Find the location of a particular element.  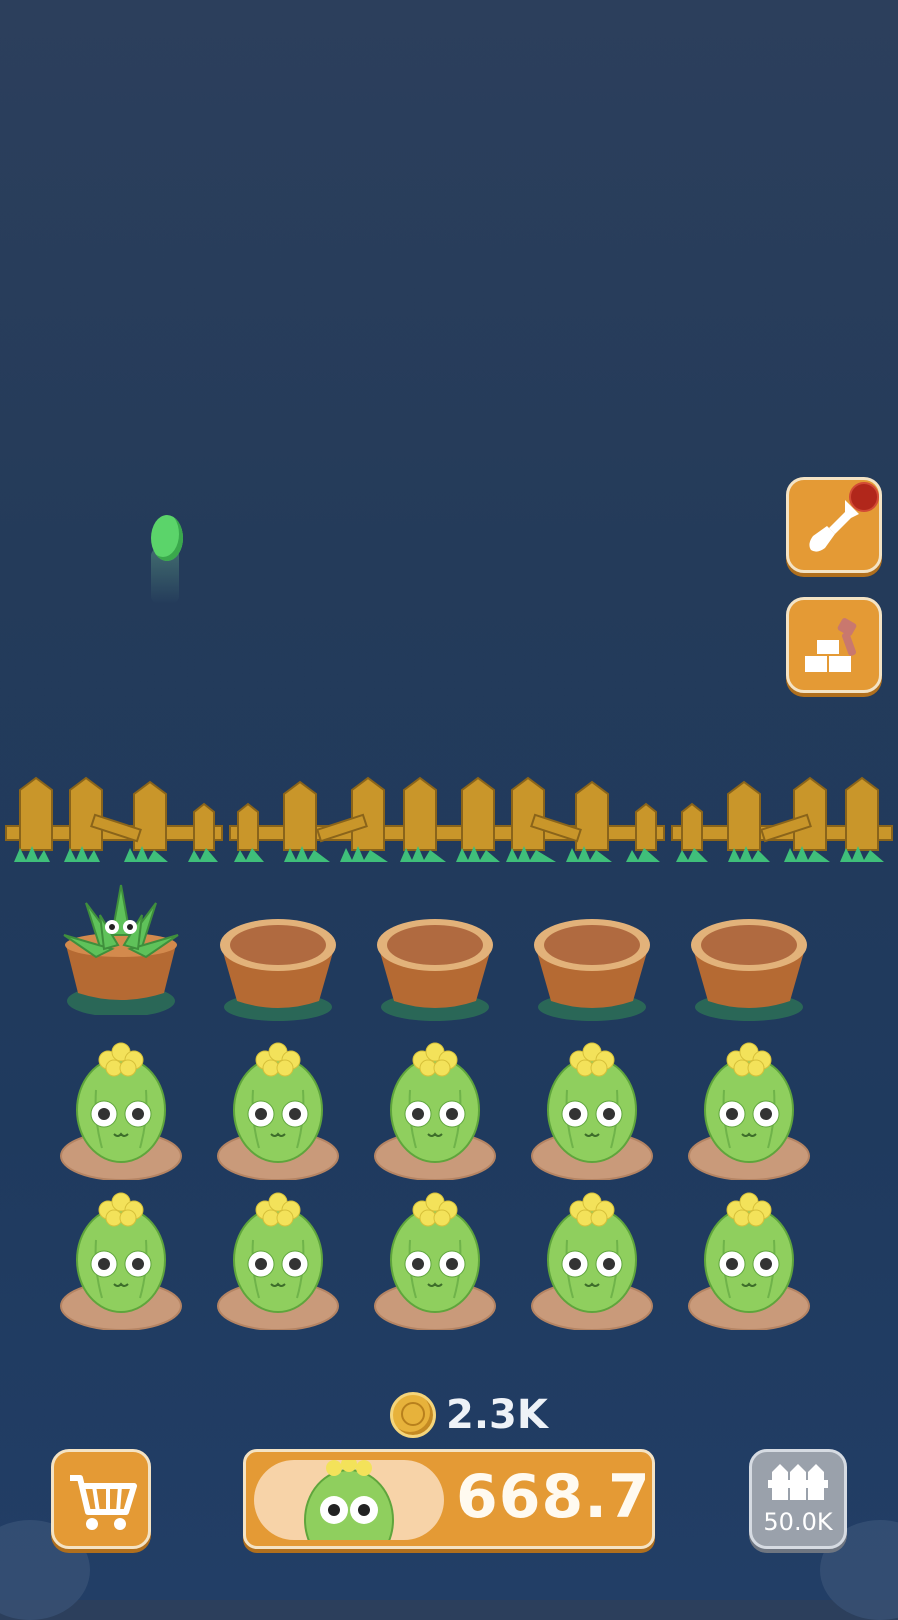

fence-upgrade-button: 50.0K is located at coordinates (798, 1499).